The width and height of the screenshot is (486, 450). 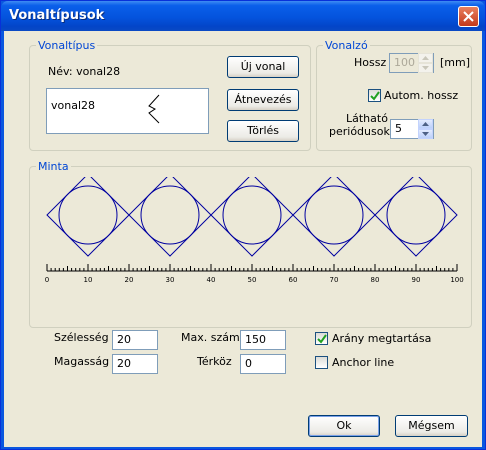 I want to click on length-label: Hossz, so click(x=370, y=62).